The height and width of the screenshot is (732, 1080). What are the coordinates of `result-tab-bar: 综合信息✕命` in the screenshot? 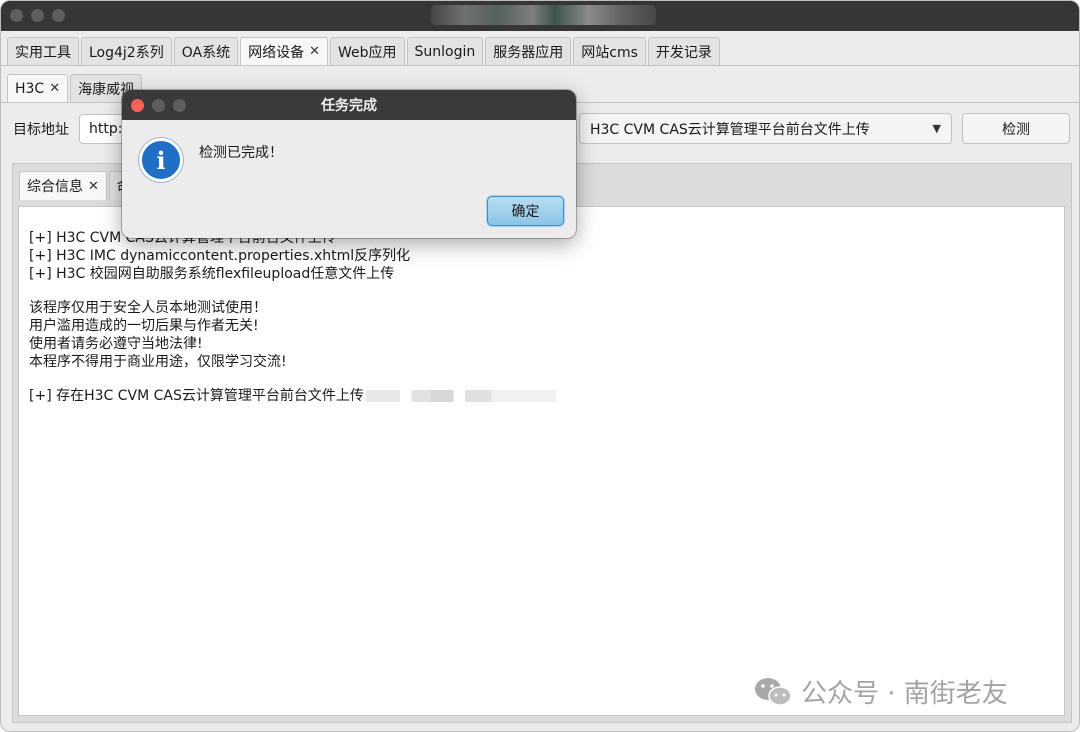 It's located at (79, 185).